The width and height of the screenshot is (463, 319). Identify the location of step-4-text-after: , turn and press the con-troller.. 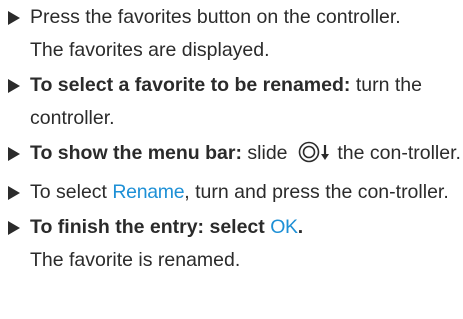
(316, 192).